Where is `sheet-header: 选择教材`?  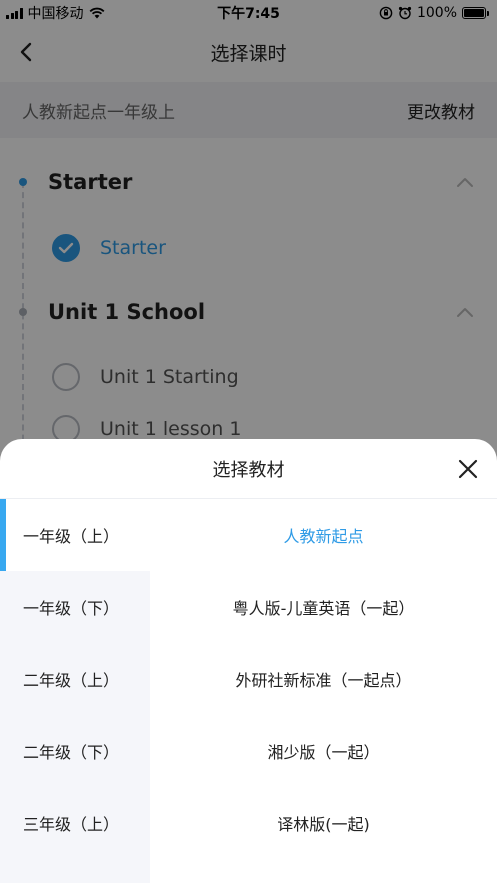
sheet-header: 选择教材 is located at coordinates (248, 469).